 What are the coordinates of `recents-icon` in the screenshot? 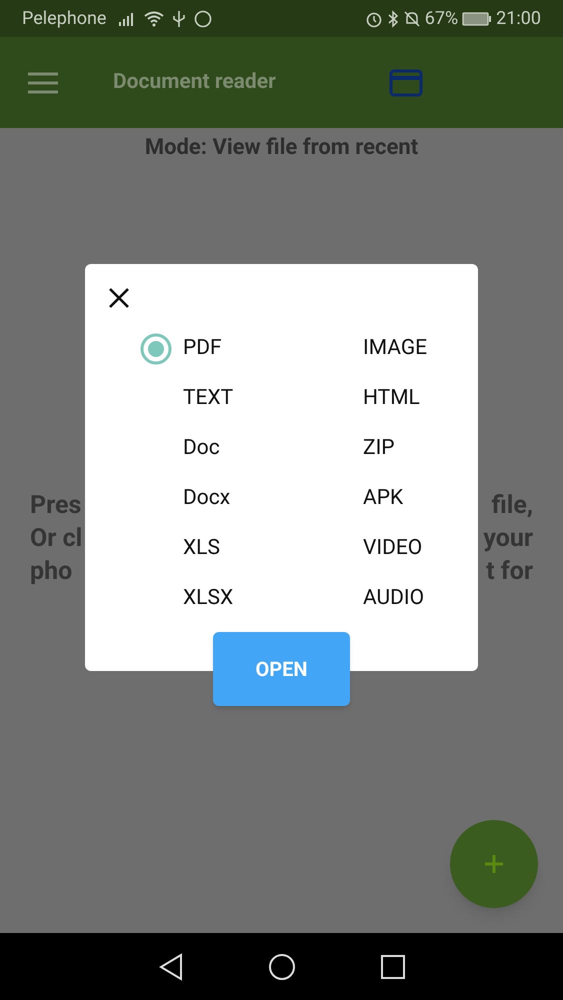 It's located at (393, 967).